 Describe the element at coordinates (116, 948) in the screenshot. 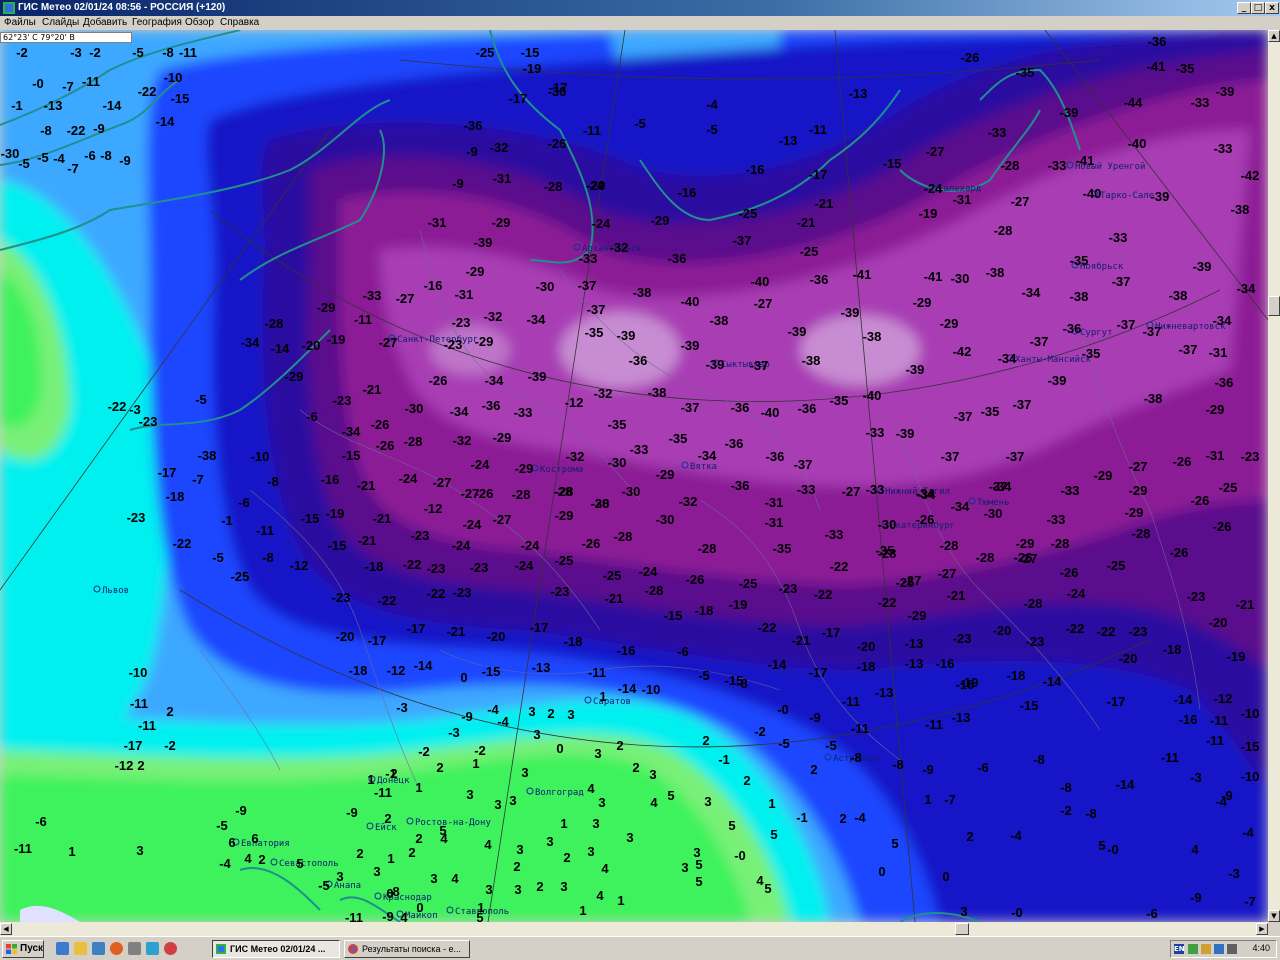

I see `firefox-icon` at that location.